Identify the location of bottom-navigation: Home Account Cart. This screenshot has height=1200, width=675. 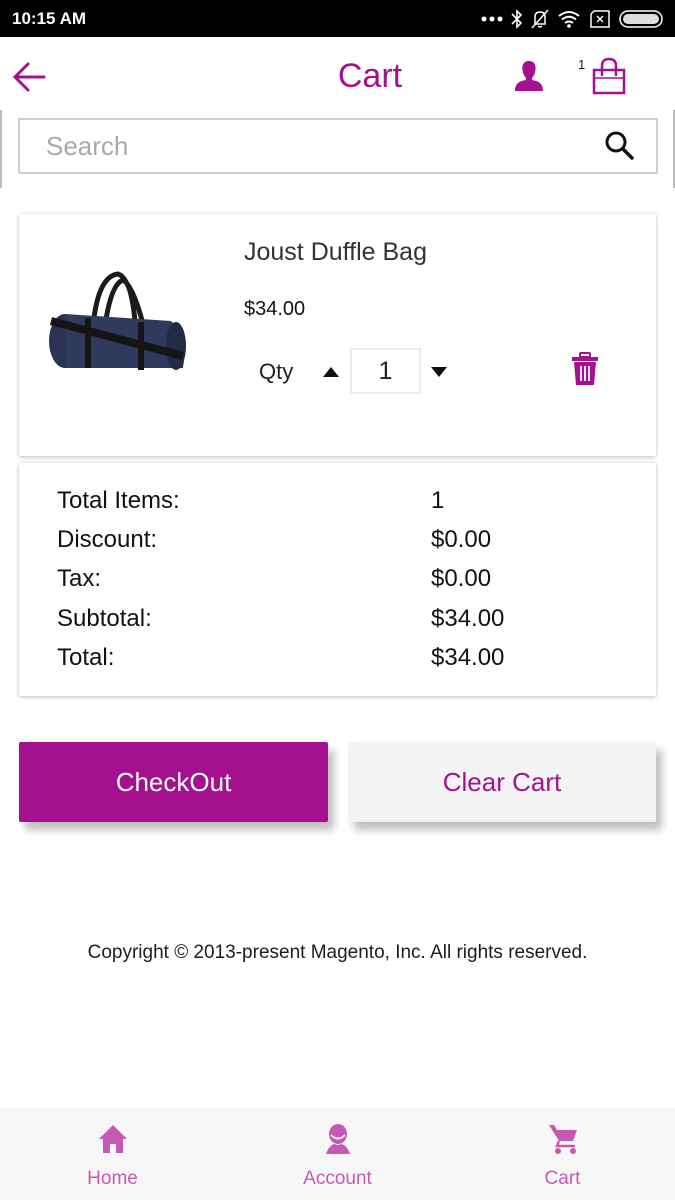
(337, 1154).